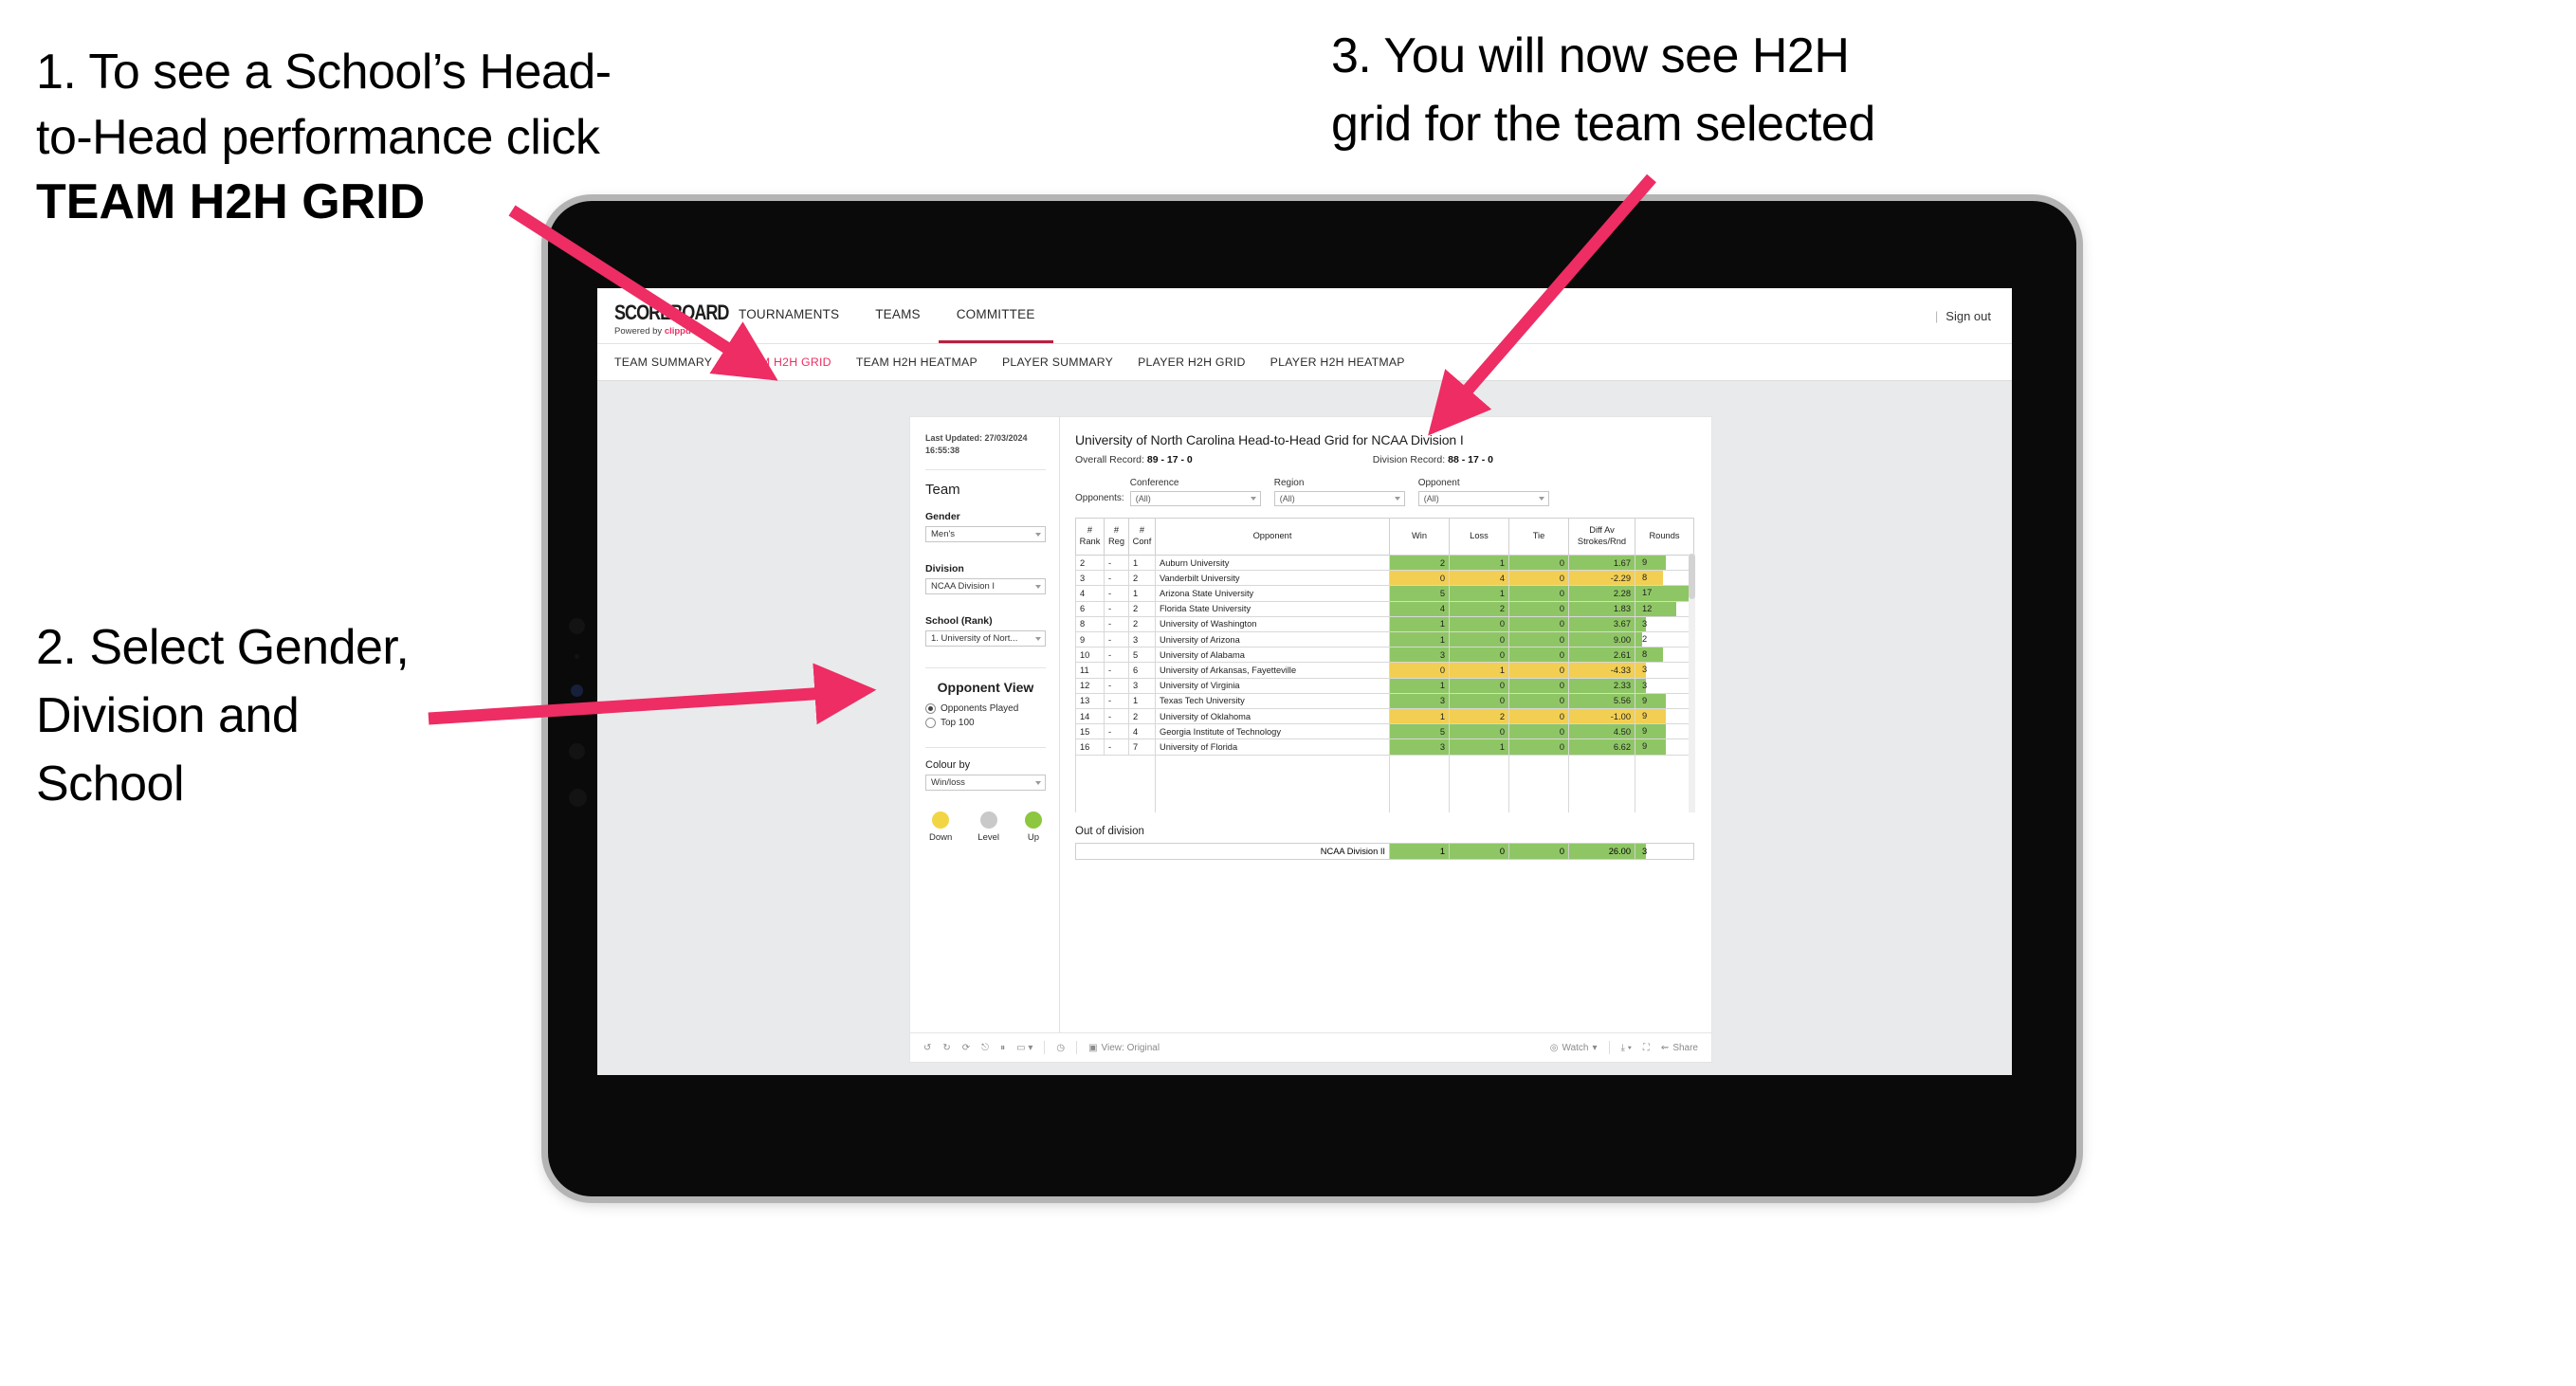 This screenshot has height=1386, width=2576. I want to click on table-row: 2-1 Auburn University 2 1 0 1.67 9, so click(1384, 563).